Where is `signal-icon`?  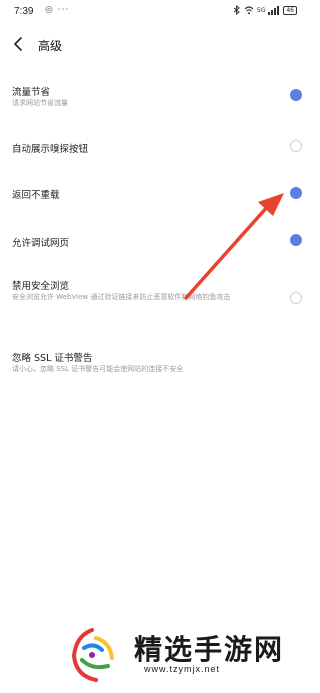
signal-icon is located at coordinates (274, 10).